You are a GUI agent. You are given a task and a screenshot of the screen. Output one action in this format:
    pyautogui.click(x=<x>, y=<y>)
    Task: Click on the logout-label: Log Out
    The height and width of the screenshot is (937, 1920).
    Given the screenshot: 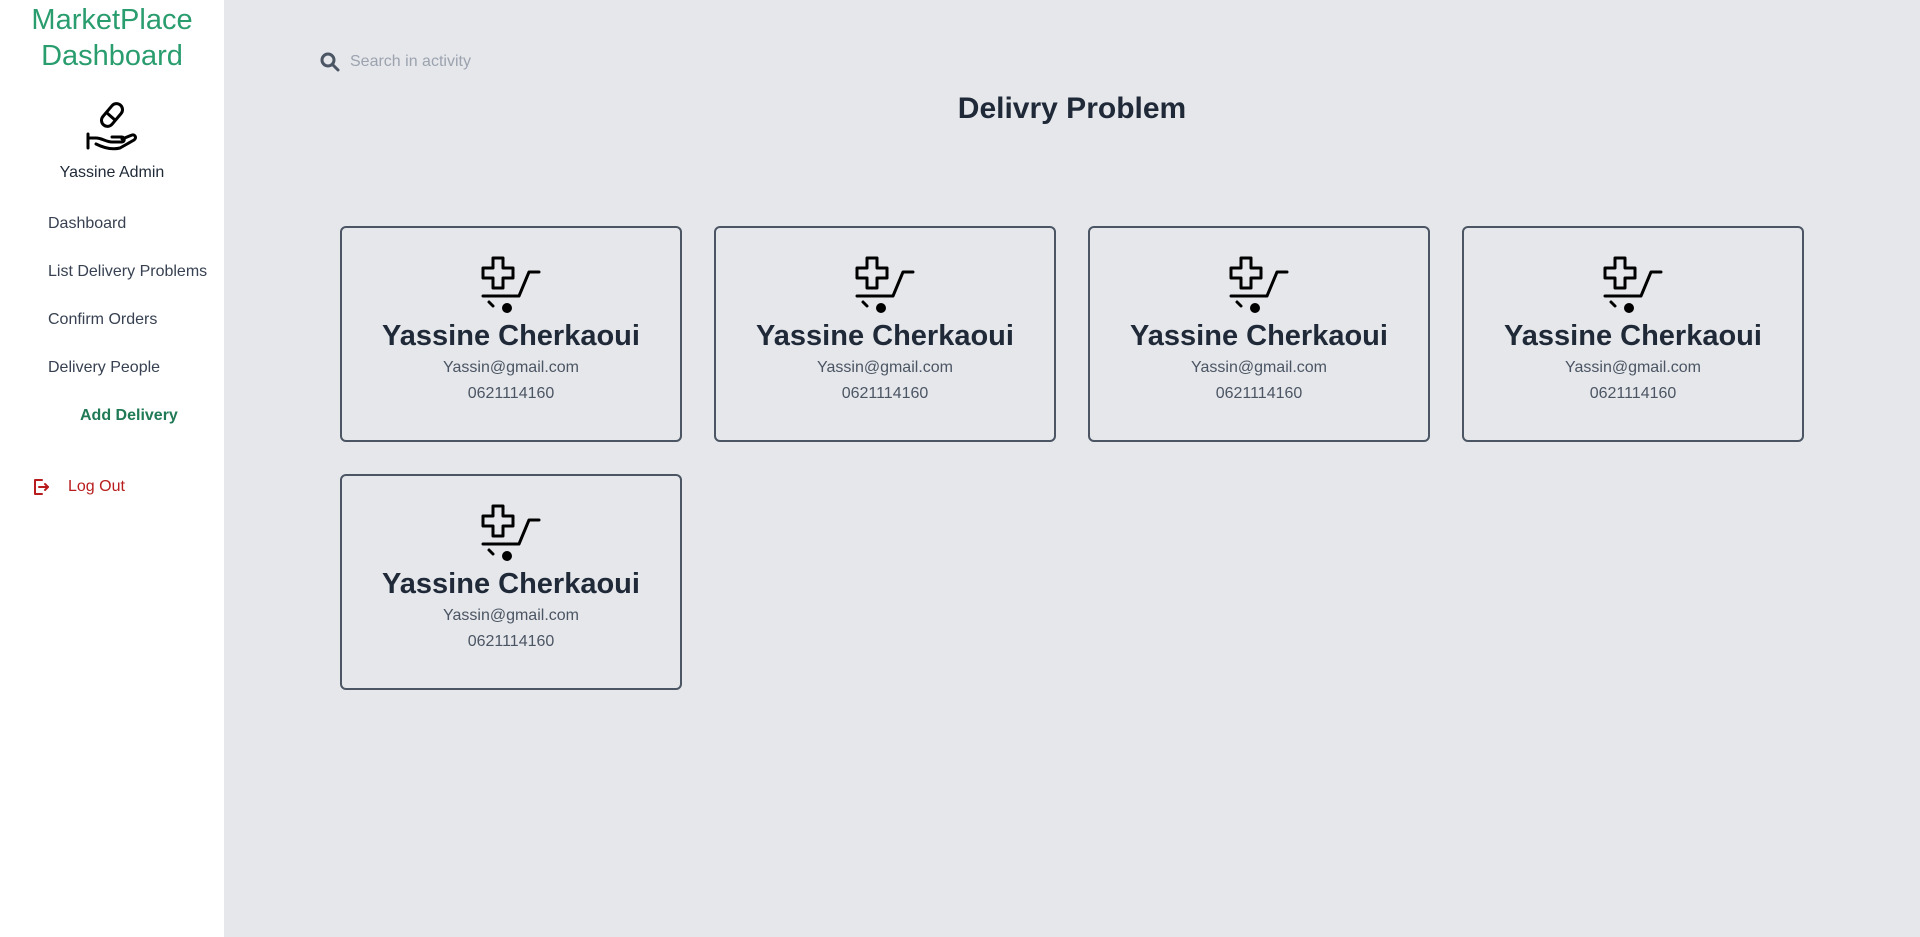 What is the action you would take?
    pyautogui.click(x=96, y=486)
    